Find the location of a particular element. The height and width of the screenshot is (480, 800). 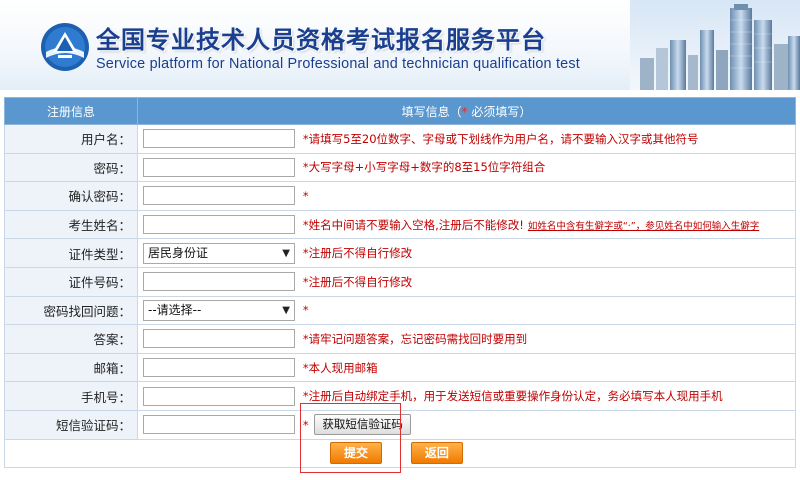

sms-code-input is located at coordinates (219, 425).